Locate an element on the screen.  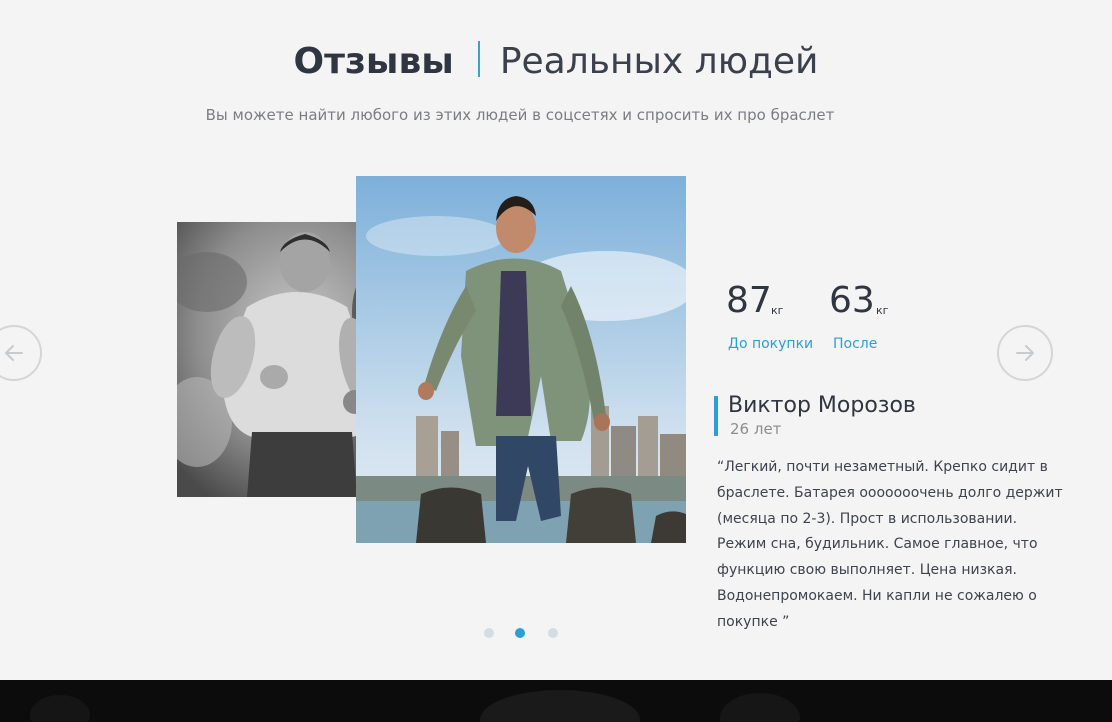
name-accent-bar is located at coordinates (716, 416).